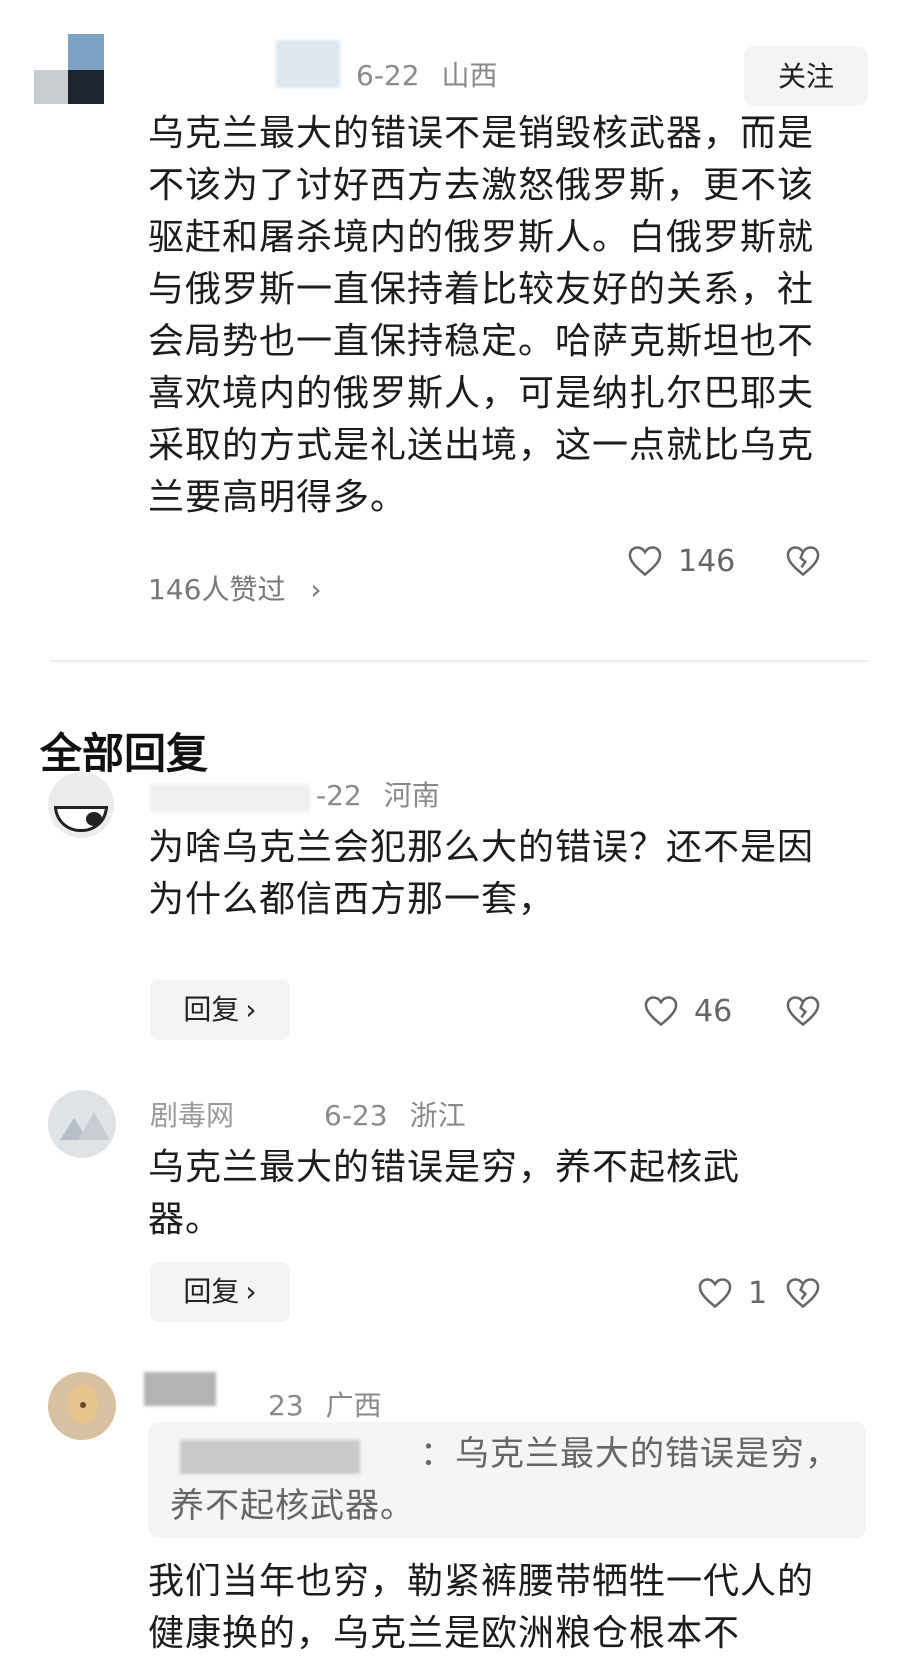 The width and height of the screenshot is (918, 1660). Describe the element at coordinates (339, 795) in the screenshot. I see `reply-1-date: -22` at that location.